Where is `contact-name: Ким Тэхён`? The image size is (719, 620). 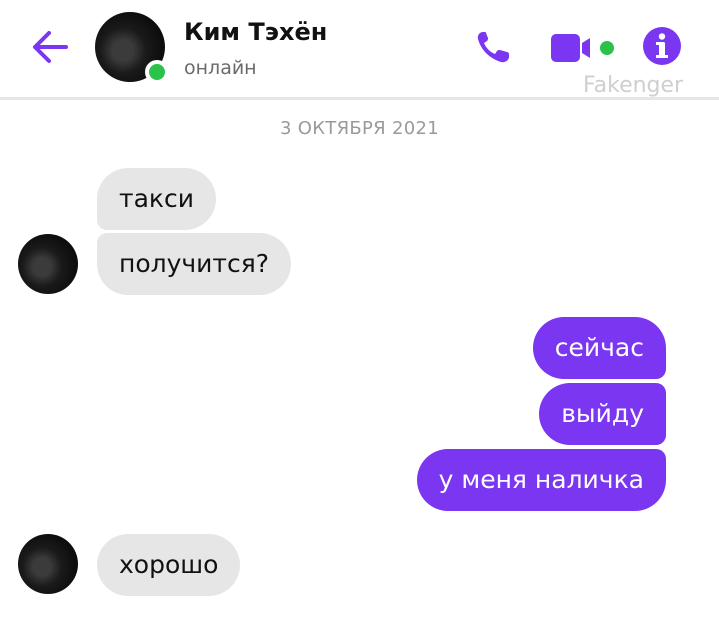
contact-name: Ким Тэхён is located at coordinates (255, 32).